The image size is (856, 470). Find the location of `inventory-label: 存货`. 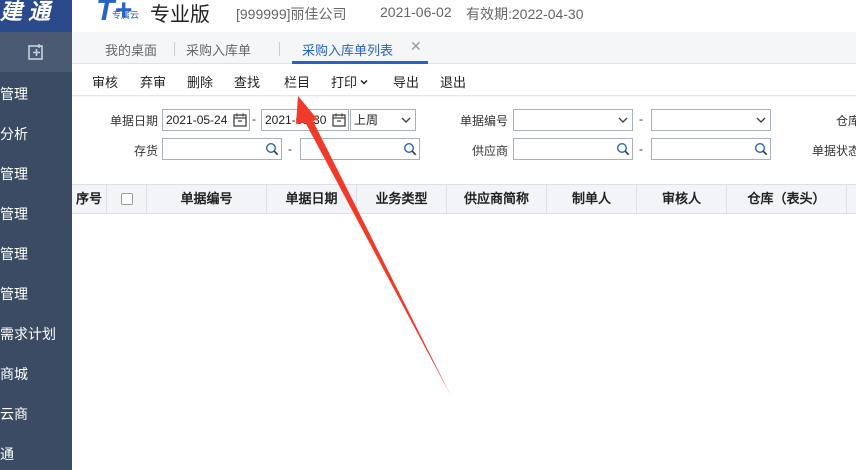

inventory-label: 存货 is located at coordinates (146, 151).